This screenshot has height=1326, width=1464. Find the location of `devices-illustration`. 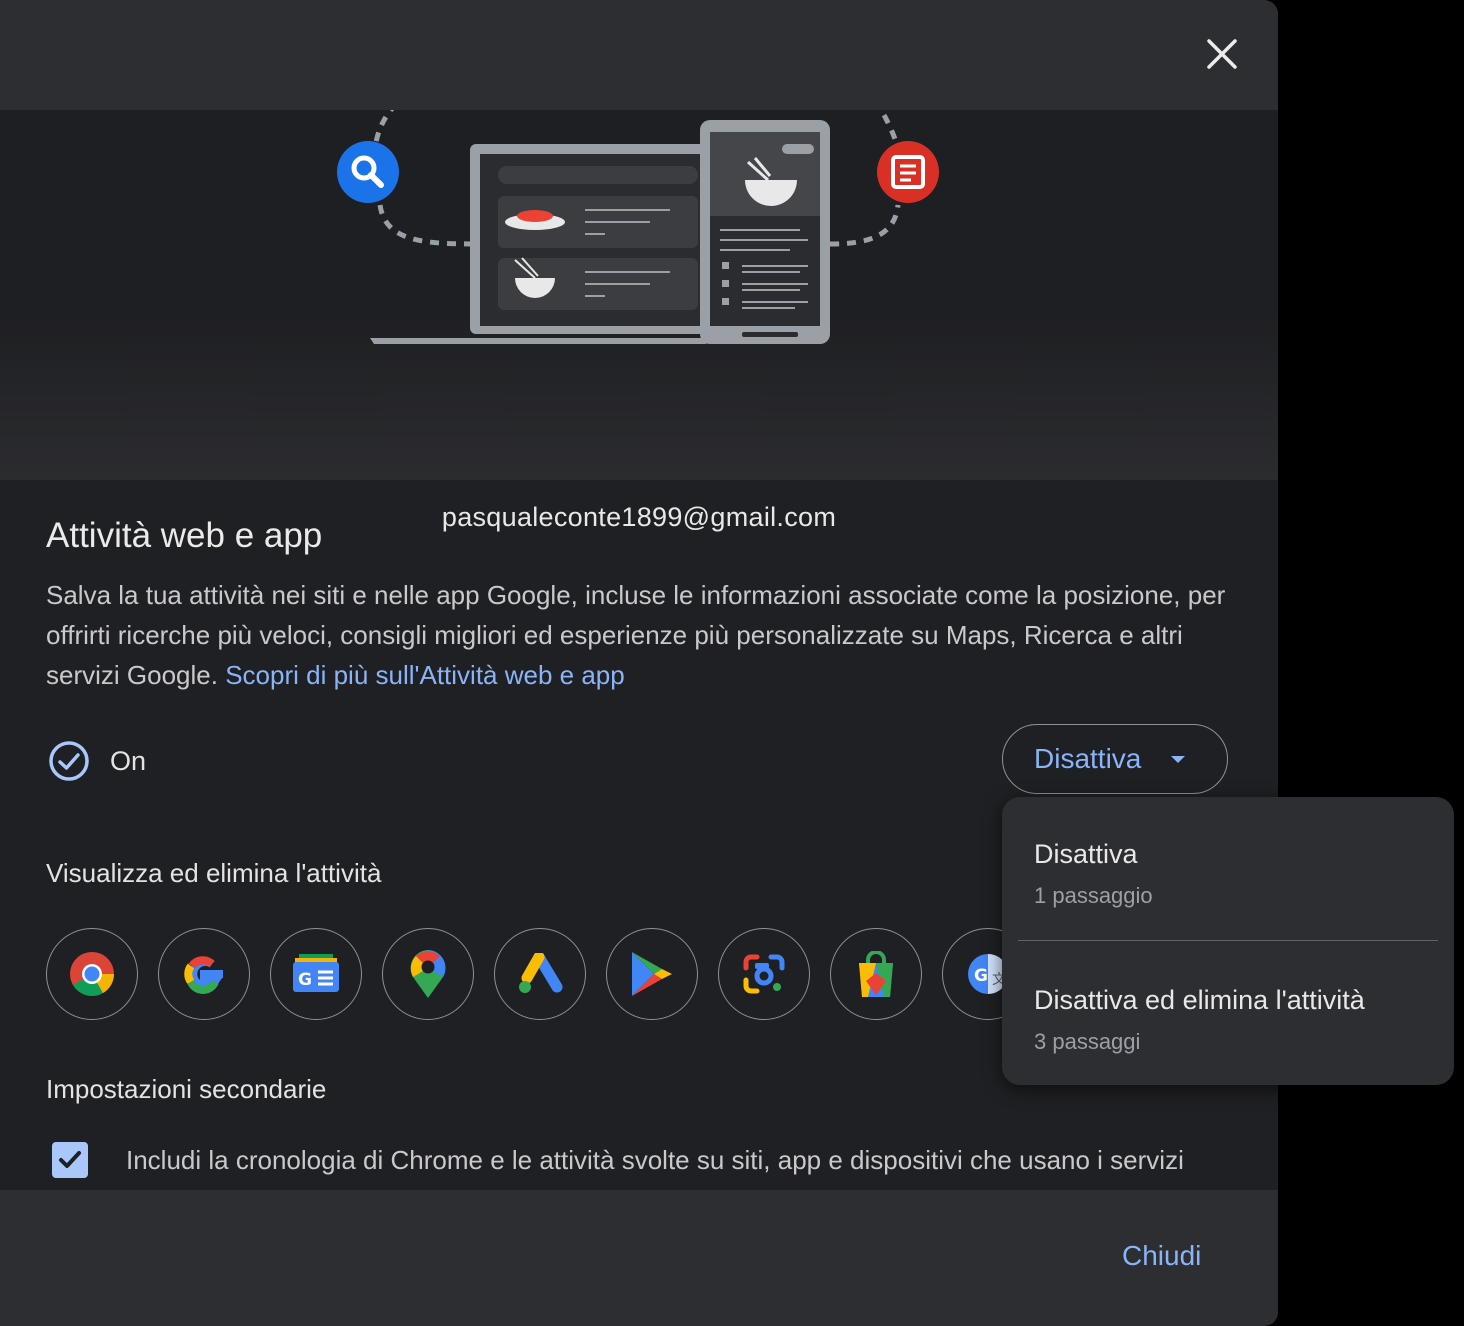

devices-illustration is located at coordinates (638, 227).